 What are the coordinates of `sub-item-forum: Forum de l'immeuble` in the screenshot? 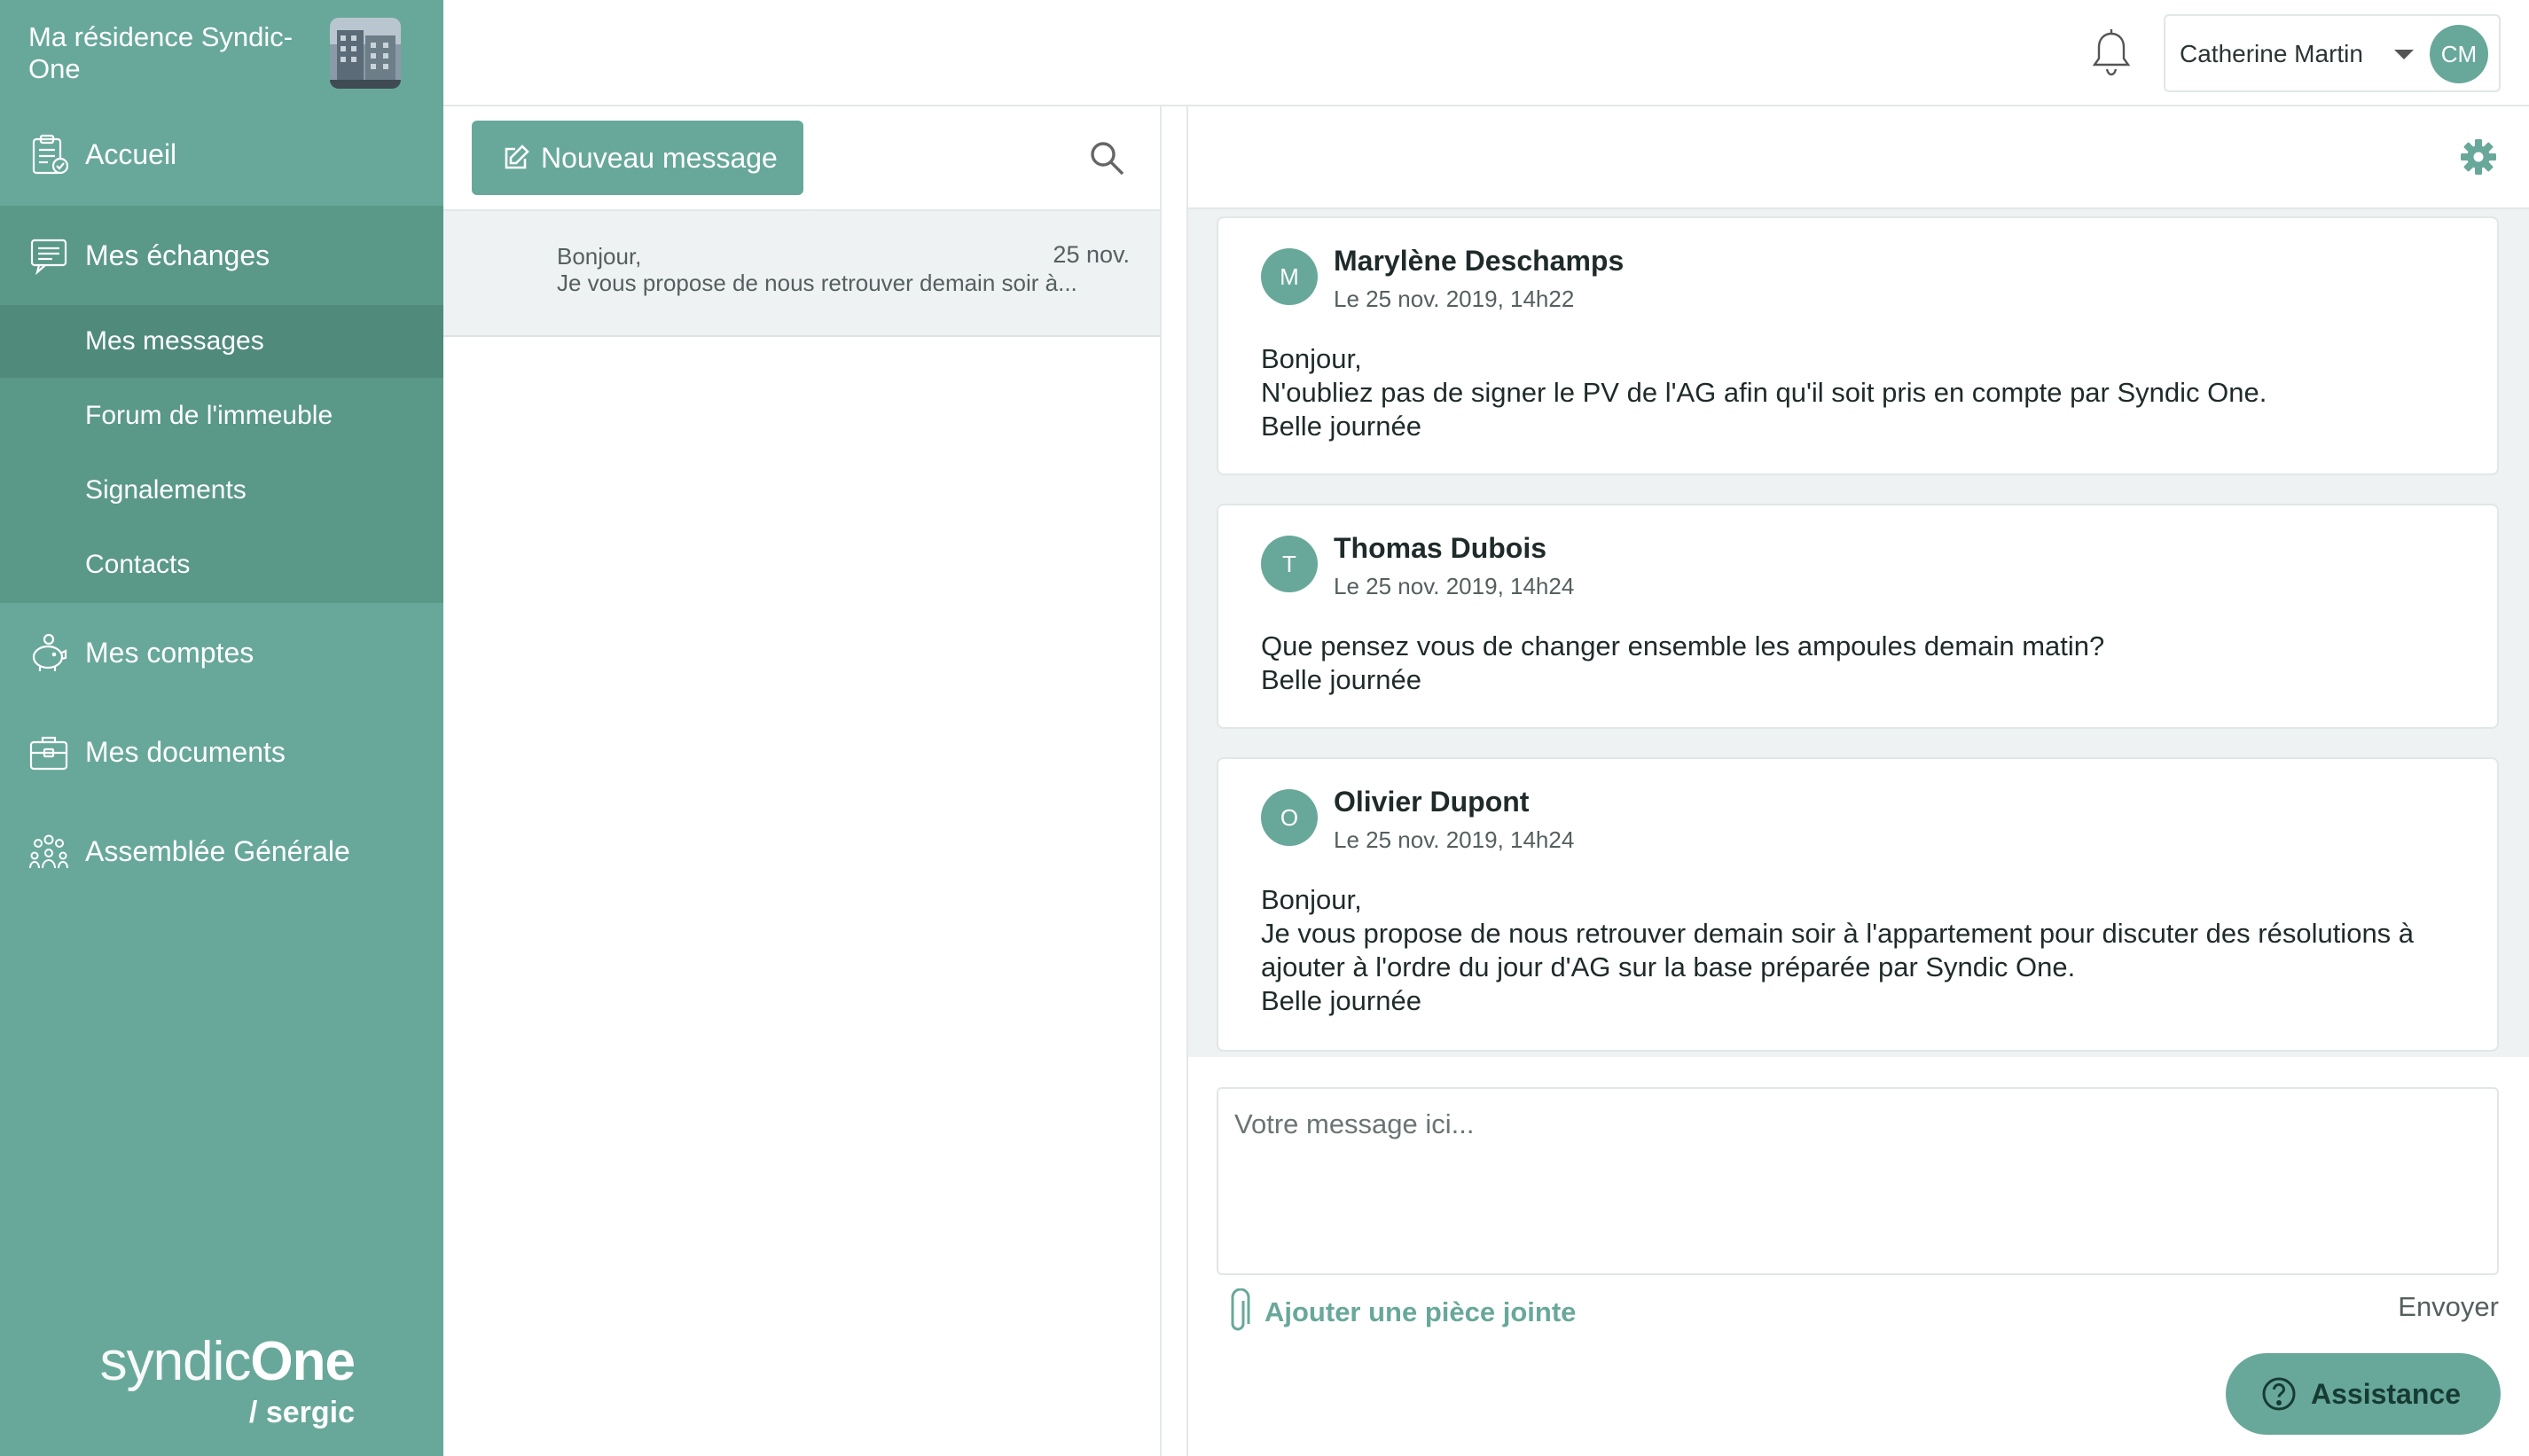 It's located at (221, 416).